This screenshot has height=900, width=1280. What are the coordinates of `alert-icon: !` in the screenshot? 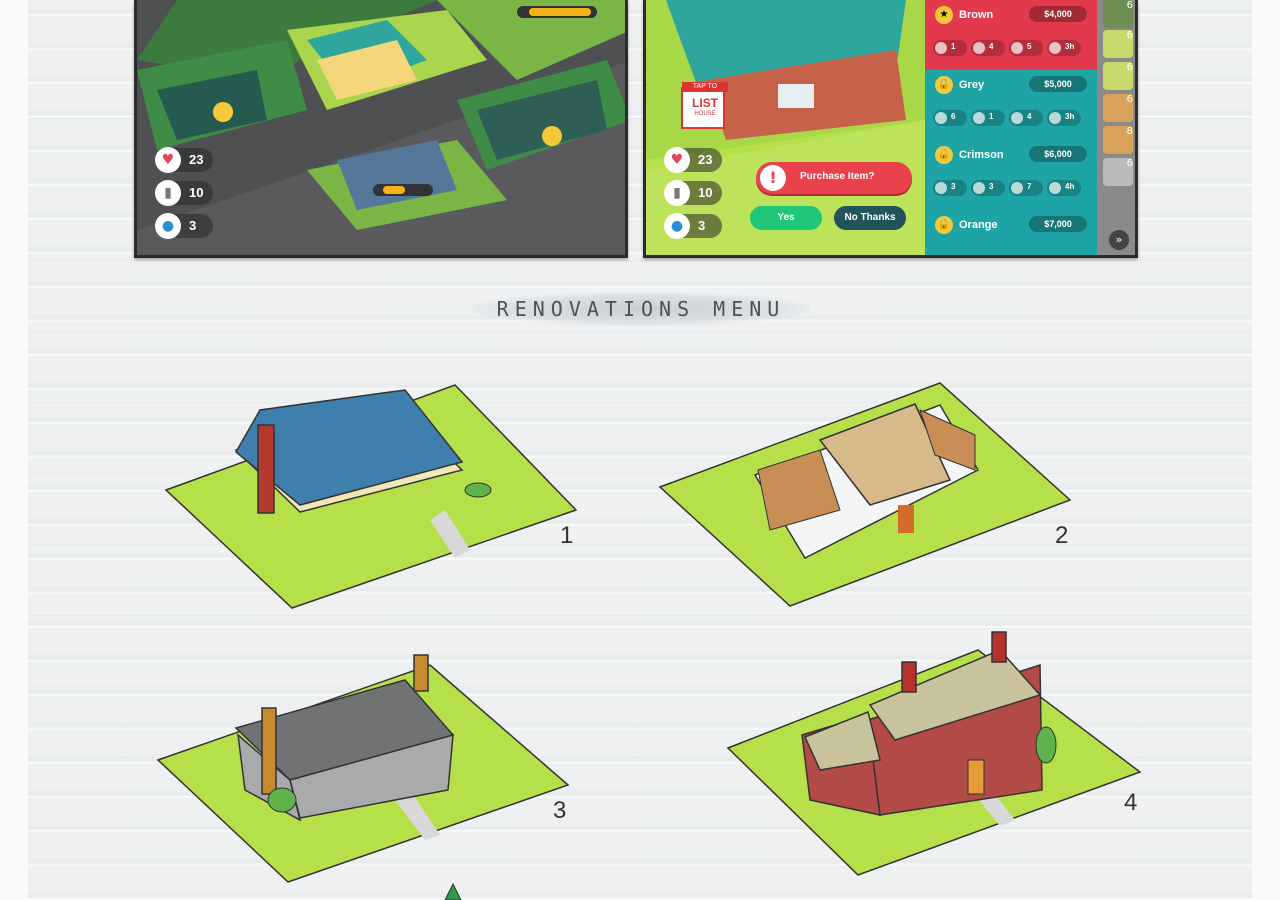 It's located at (773, 178).